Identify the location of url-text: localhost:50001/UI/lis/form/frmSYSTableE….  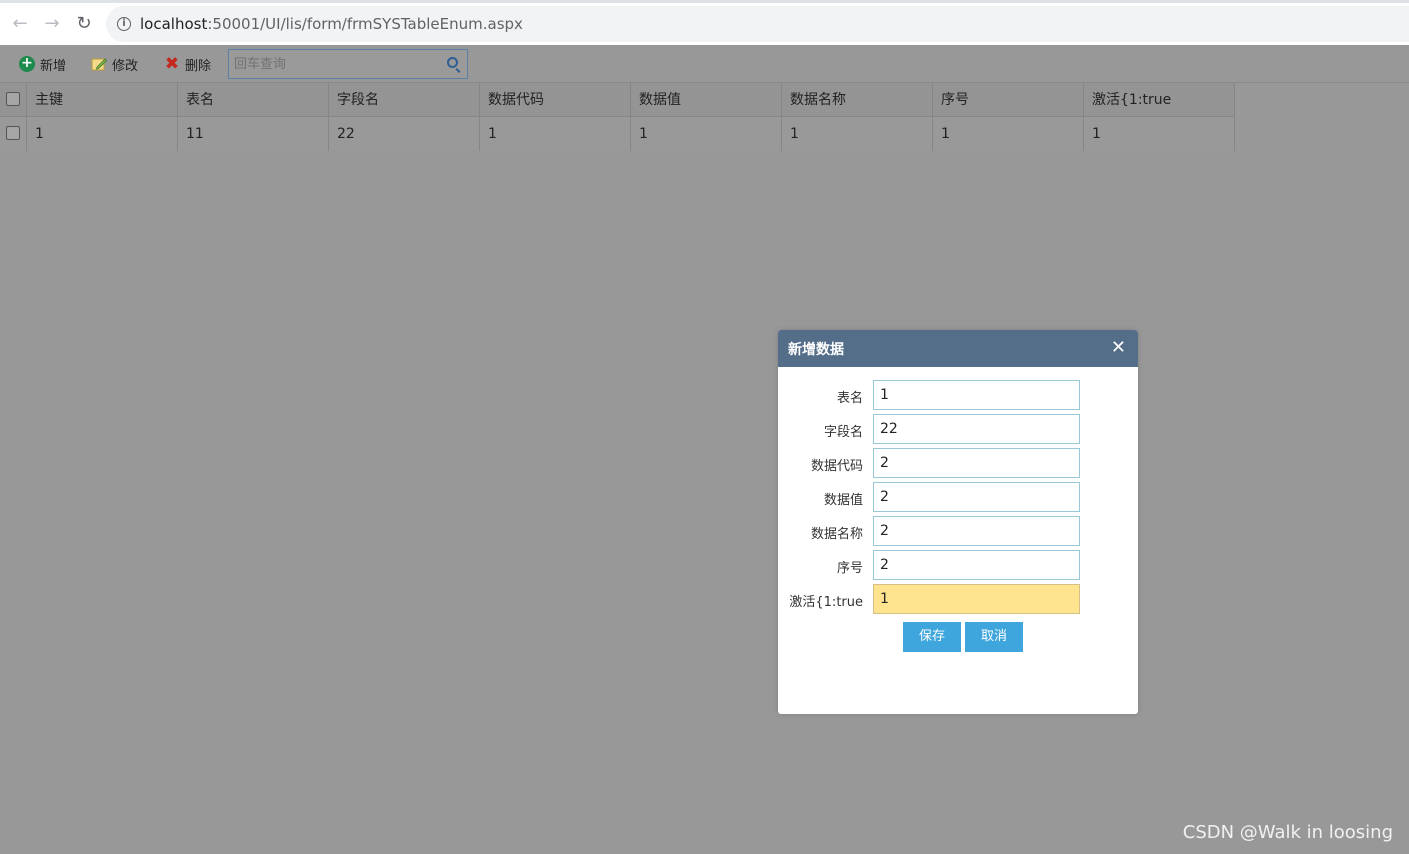
(331, 24).